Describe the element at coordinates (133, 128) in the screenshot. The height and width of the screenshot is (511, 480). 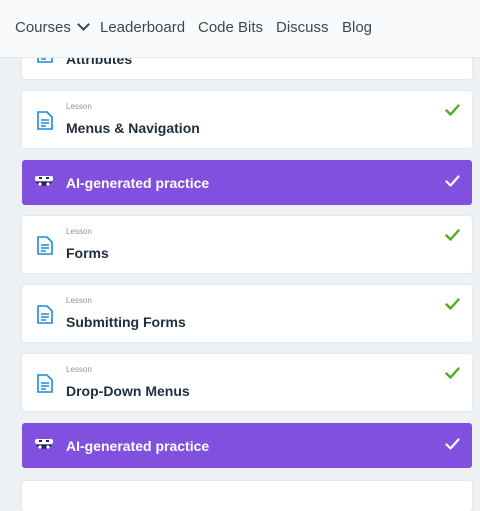
I see `lesson-title: Menus & Navigation` at that location.